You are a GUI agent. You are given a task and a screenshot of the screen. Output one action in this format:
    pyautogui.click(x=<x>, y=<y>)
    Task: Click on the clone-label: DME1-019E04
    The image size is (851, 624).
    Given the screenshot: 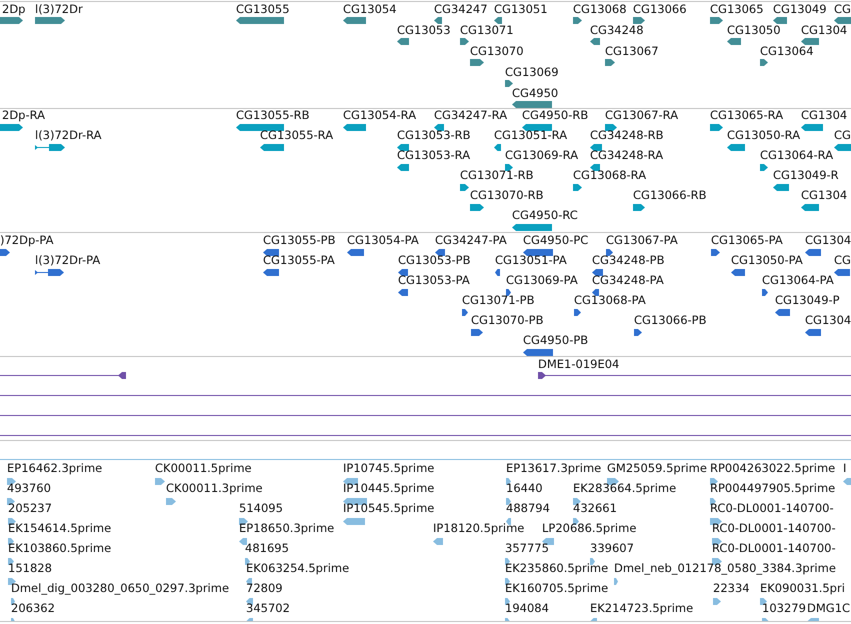 What is the action you would take?
    pyautogui.click(x=579, y=364)
    